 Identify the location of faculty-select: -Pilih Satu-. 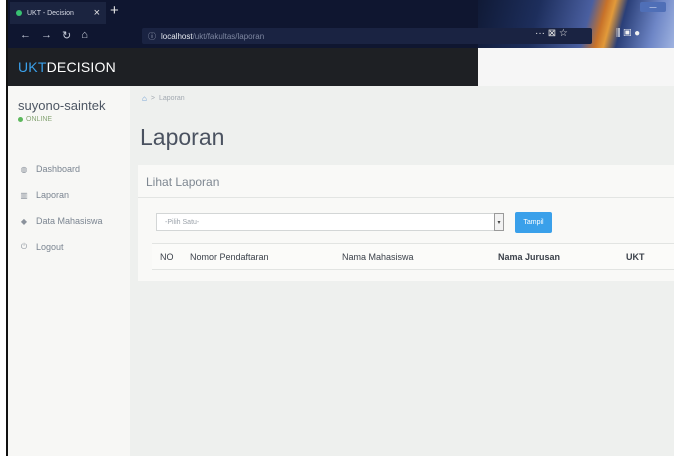
(329, 222).